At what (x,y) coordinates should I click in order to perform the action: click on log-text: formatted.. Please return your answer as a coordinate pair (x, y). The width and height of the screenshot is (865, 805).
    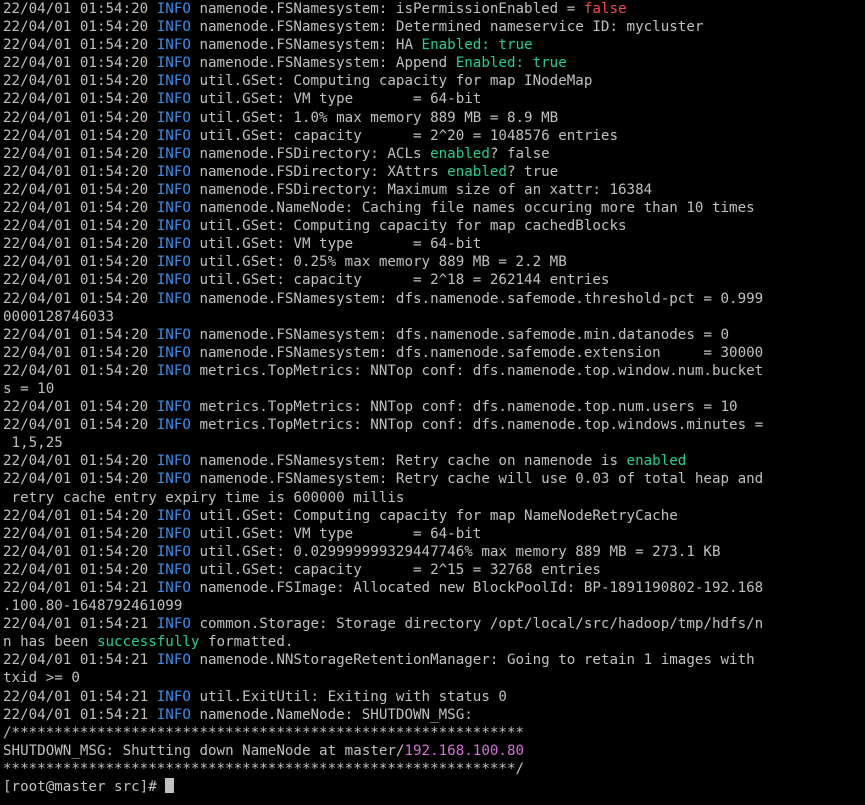
    Looking at the image, I should click on (246, 642).